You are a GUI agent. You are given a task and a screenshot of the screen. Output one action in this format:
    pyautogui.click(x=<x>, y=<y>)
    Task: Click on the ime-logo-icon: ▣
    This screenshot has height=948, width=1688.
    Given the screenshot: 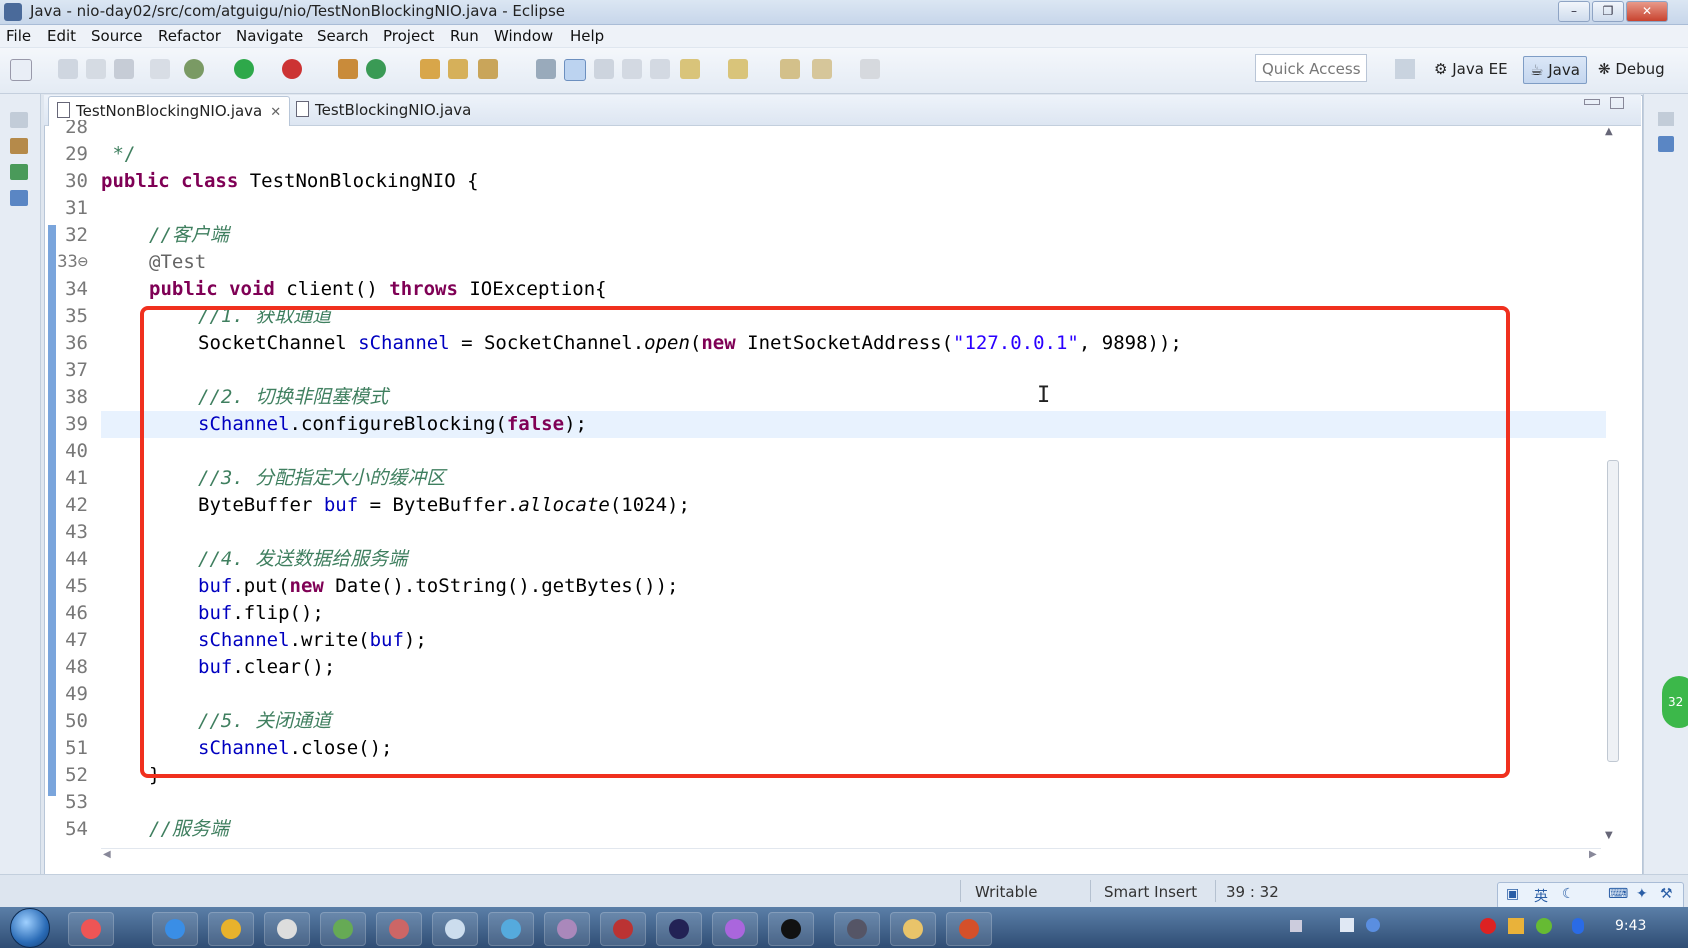 What is the action you would take?
    pyautogui.click(x=1512, y=894)
    